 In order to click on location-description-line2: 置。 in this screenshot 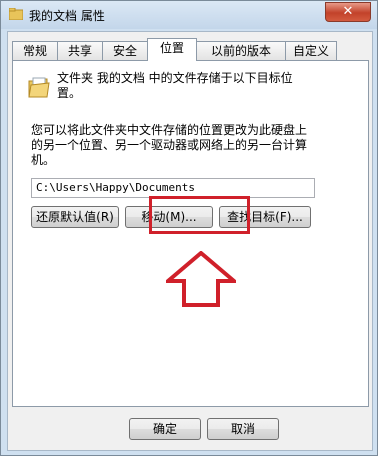, I will do `click(69, 93)`.